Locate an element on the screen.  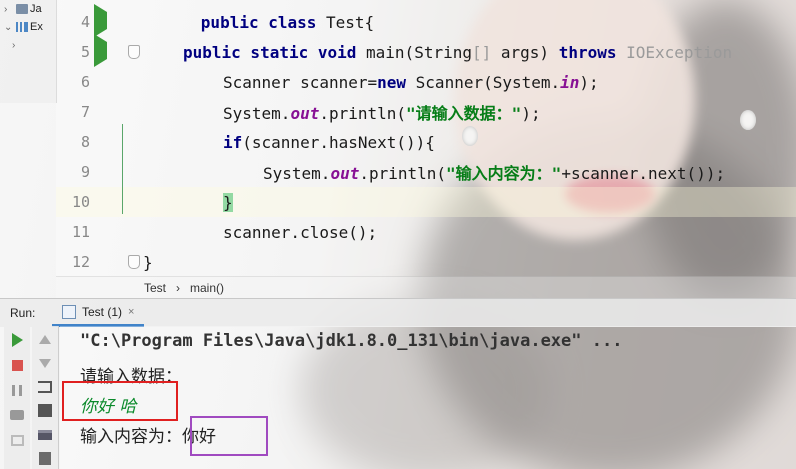
run-class-icon is located at coordinates (101, 20).